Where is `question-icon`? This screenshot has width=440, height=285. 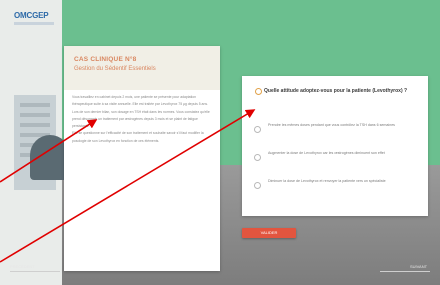
question-icon is located at coordinates (258, 91).